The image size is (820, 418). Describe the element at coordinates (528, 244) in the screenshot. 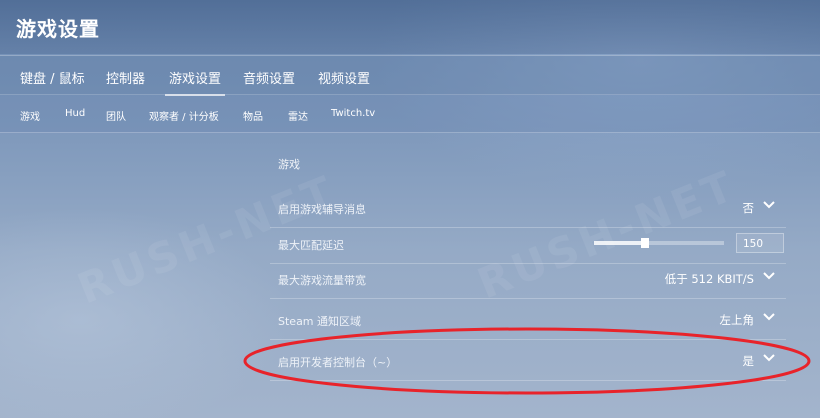

I see `setting-row-max-matchmaking-ping: 最大匹配延迟 150` at that location.